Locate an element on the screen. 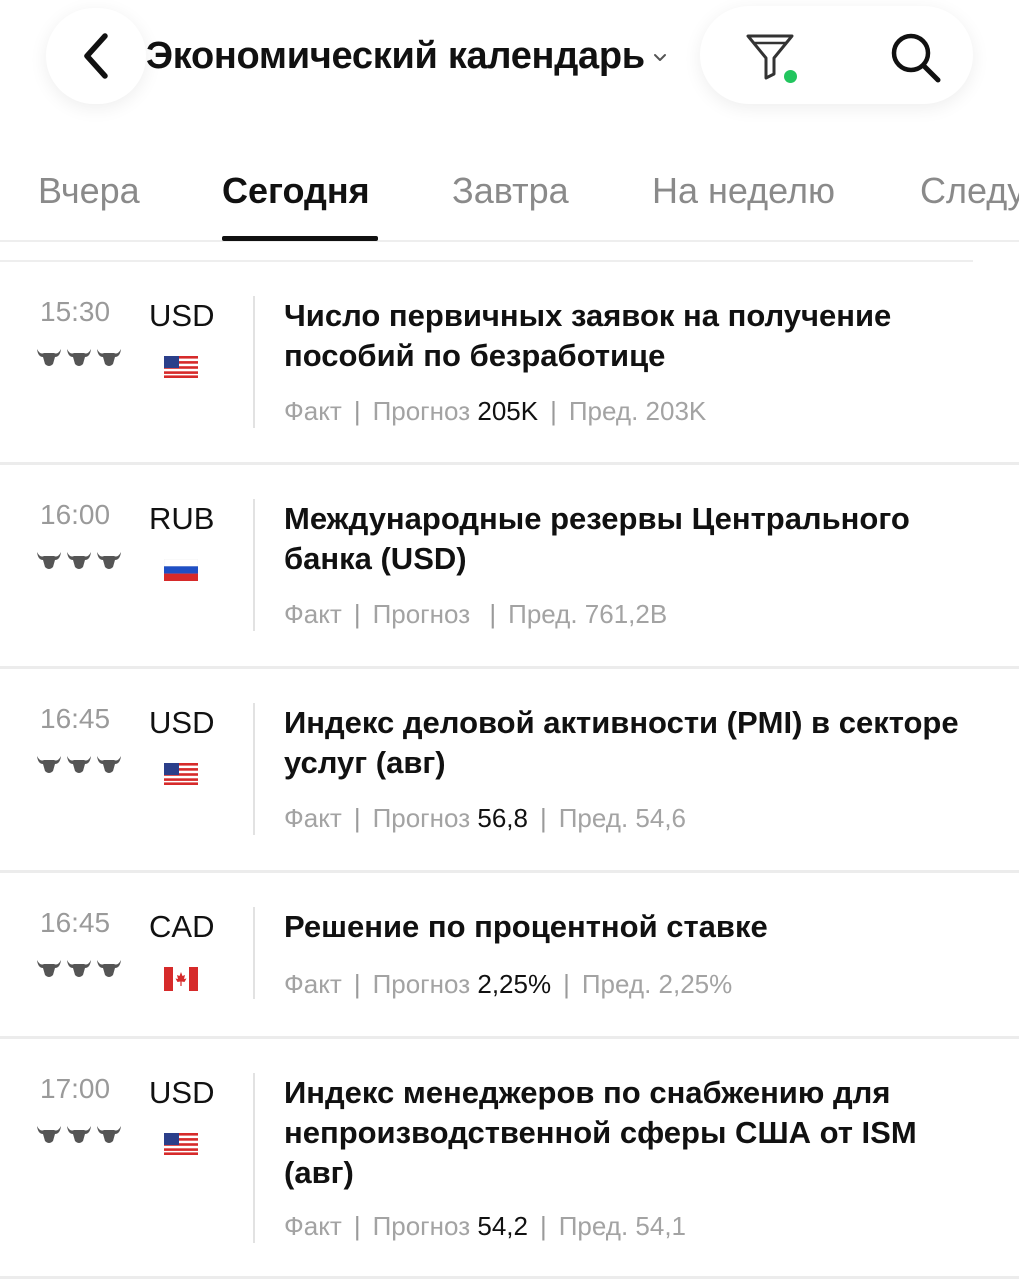  event-time: 15:30 is located at coordinates (75, 311).